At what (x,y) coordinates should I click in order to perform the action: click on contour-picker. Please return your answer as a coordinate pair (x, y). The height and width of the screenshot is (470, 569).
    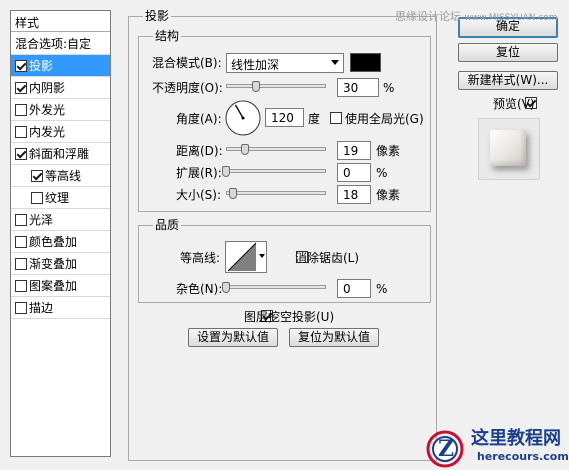
    Looking at the image, I should click on (246, 257).